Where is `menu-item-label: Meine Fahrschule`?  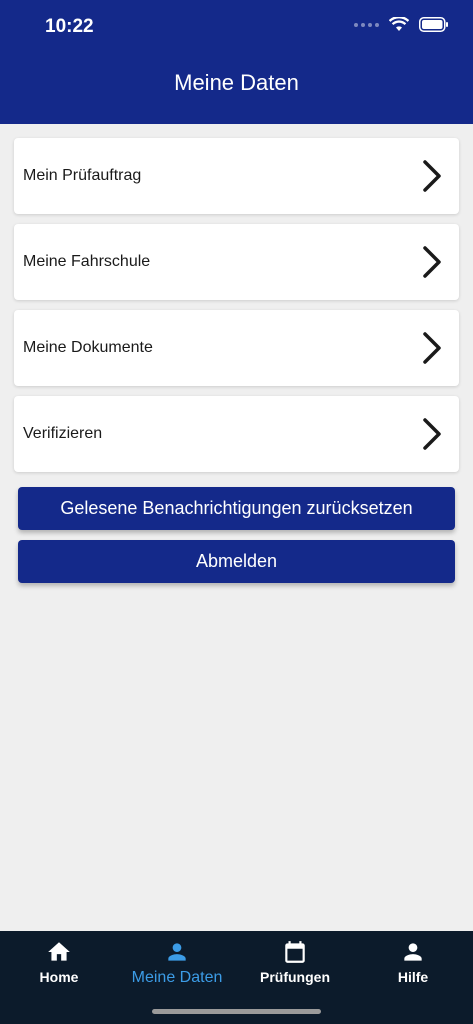 menu-item-label: Meine Fahrschule is located at coordinates (87, 261).